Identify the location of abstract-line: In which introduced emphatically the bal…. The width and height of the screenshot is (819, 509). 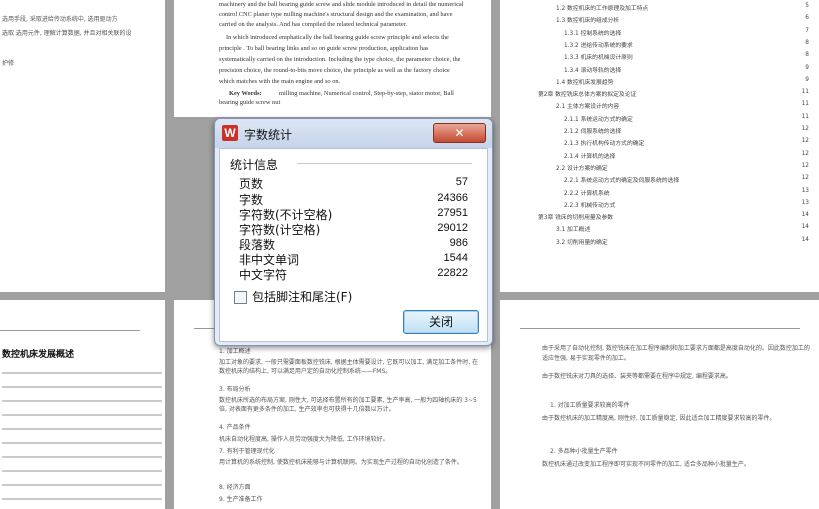
(337, 37).